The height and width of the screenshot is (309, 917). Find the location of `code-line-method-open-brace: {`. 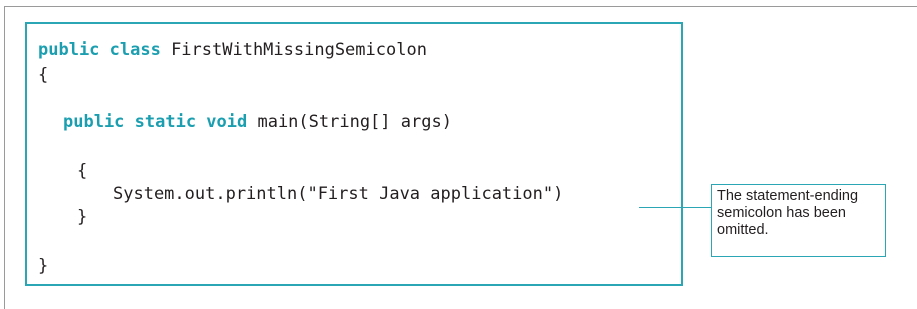

code-line-method-open-brace: { is located at coordinates (82, 171).